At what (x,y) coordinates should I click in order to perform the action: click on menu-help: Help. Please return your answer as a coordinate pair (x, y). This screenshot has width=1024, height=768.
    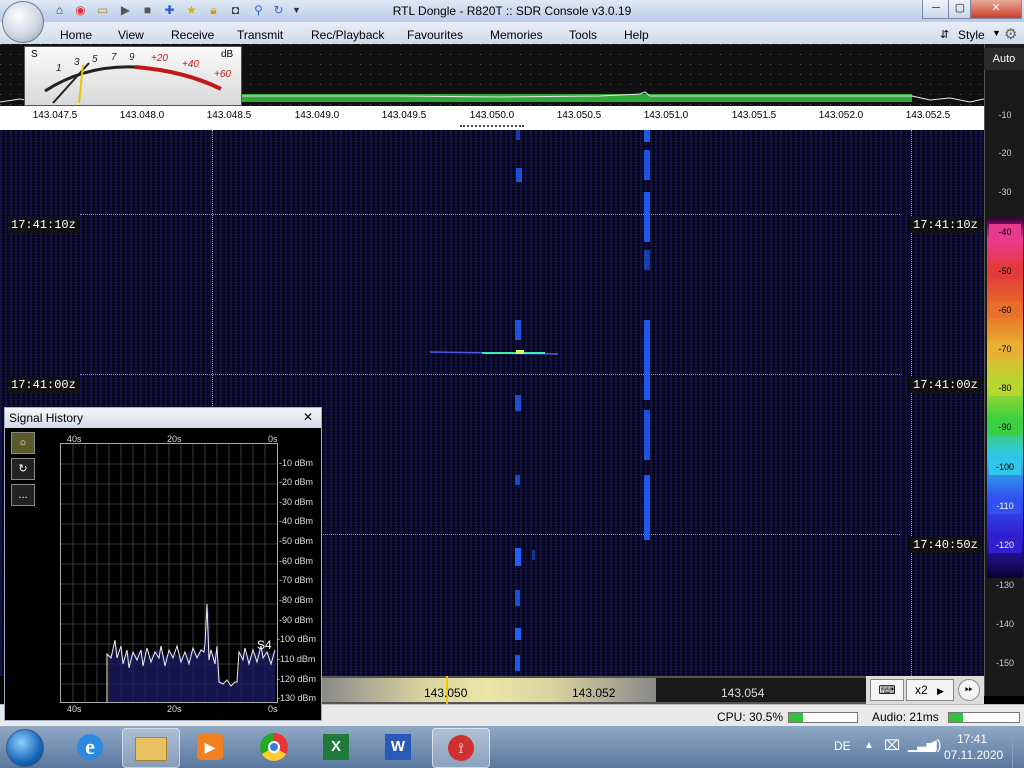
    Looking at the image, I should click on (636, 35).